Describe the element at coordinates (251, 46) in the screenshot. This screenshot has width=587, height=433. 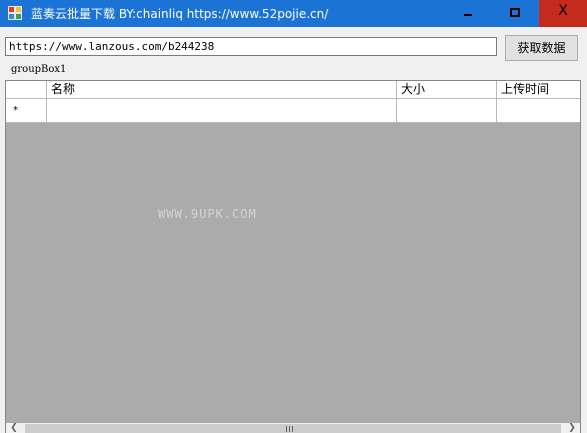
I see `url-input: https://www.lanzous.com/b244238` at that location.